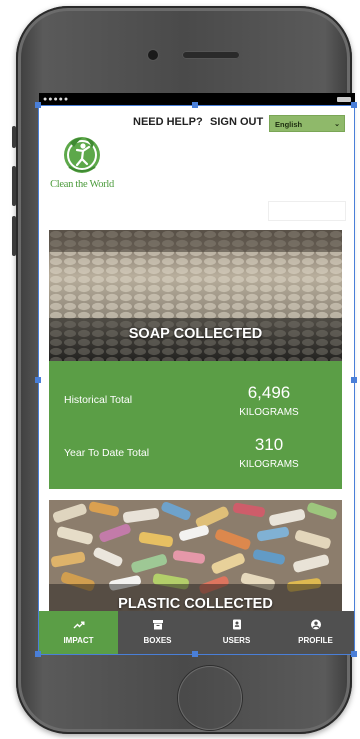  What do you see at coordinates (315, 633) in the screenshot?
I see `tab-profile: PROFILE` at bounding box center [315, 633].